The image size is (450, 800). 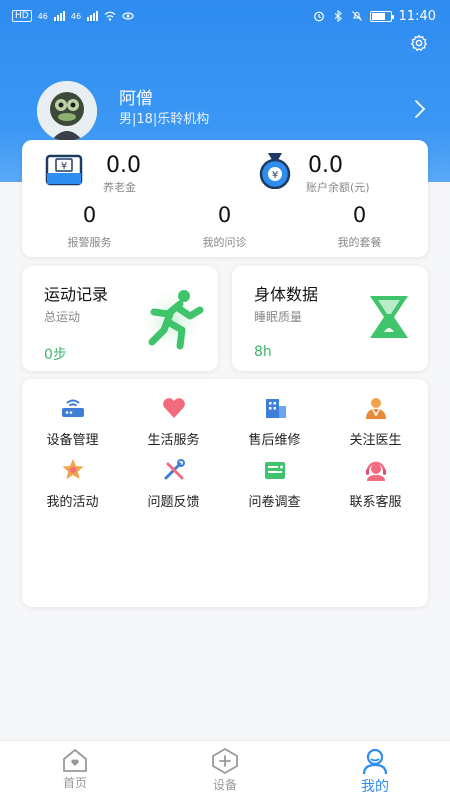 What do you see at coordinates (136, 99) in the screenshot?
I see `user-name: 阿僧` at bounding box center [136, 99].